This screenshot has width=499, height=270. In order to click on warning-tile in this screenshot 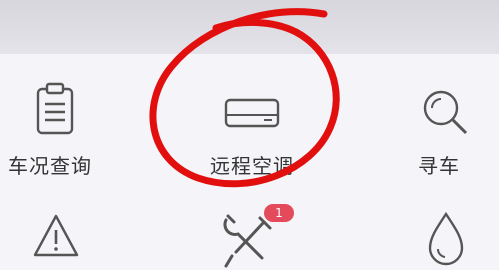, I will do `click(55, 237)`.